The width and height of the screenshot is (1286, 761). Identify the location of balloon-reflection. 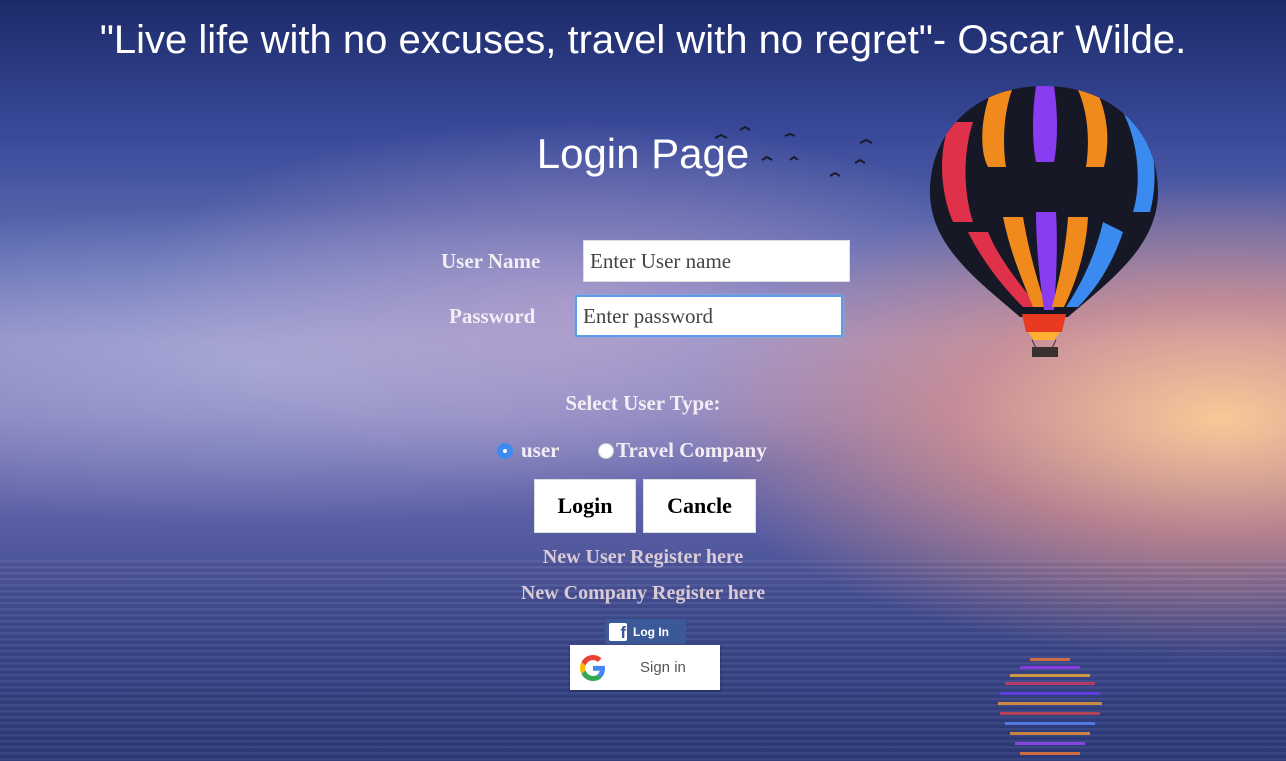
(1050, 706).